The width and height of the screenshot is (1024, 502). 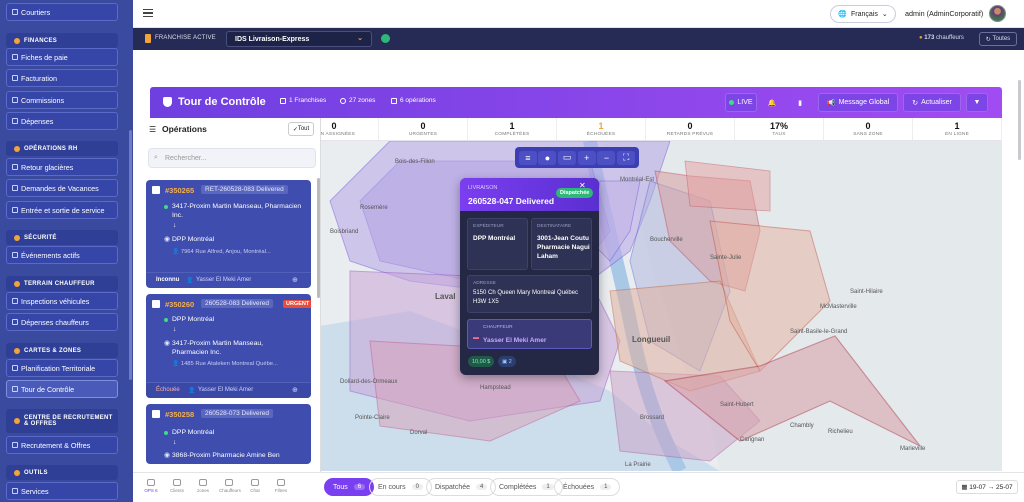 What do you see at coordinates (281, 486) in the screenshot?
I see `bottom-nav-item: Filtres` at bounding box center [281, 486].